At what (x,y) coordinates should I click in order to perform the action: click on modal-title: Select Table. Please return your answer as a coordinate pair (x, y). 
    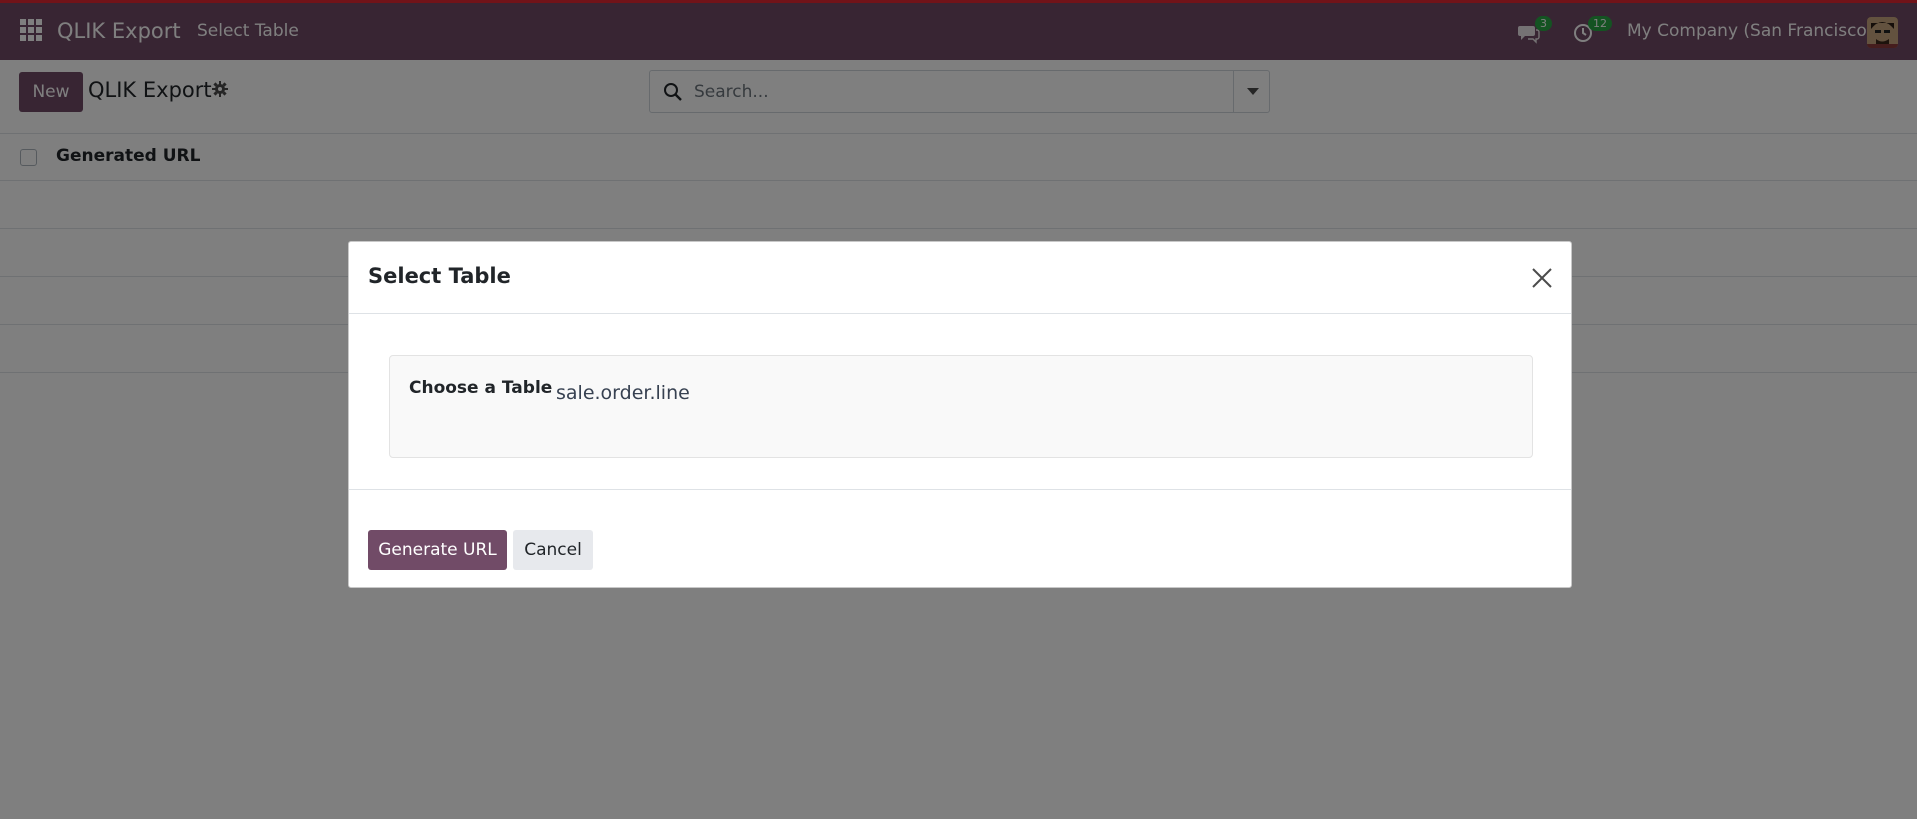
    Looking at the image, I should click on (439, 276).